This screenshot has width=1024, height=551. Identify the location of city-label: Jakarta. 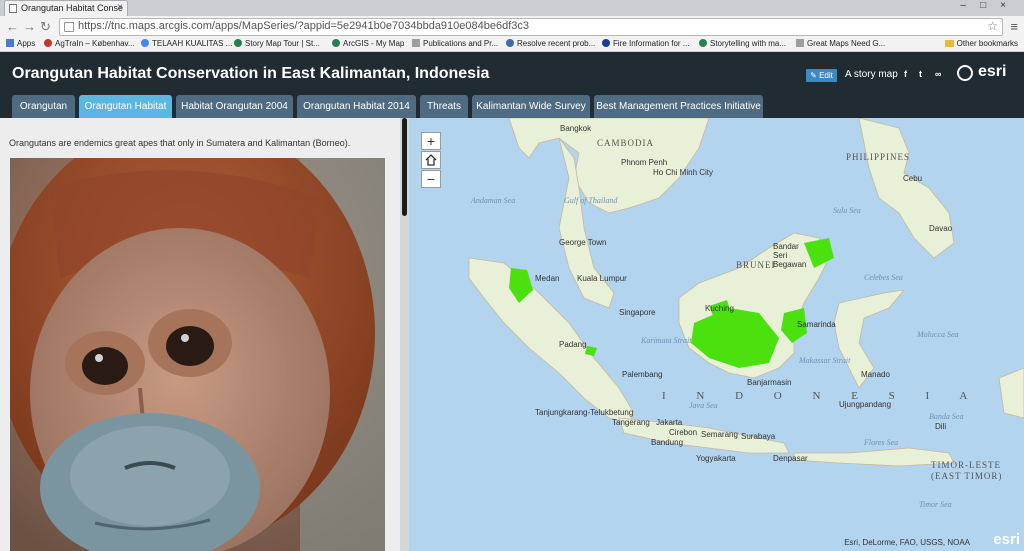
(669, 422).